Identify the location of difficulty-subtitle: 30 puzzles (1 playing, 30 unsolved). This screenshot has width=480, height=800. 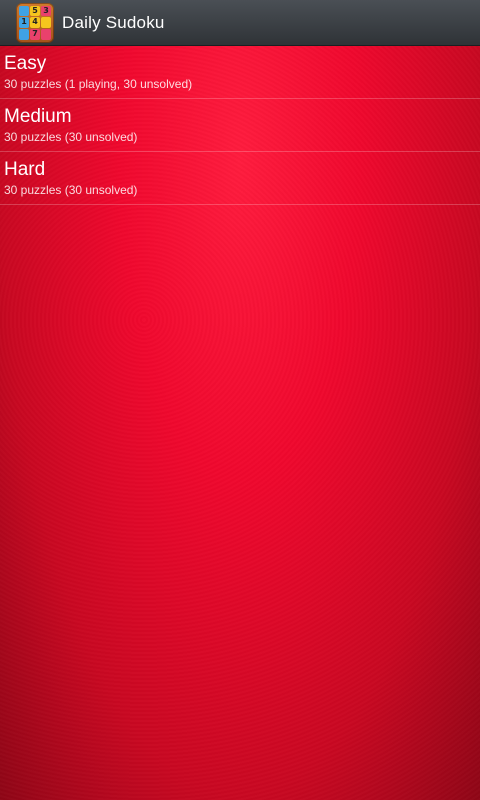
(98, 83).